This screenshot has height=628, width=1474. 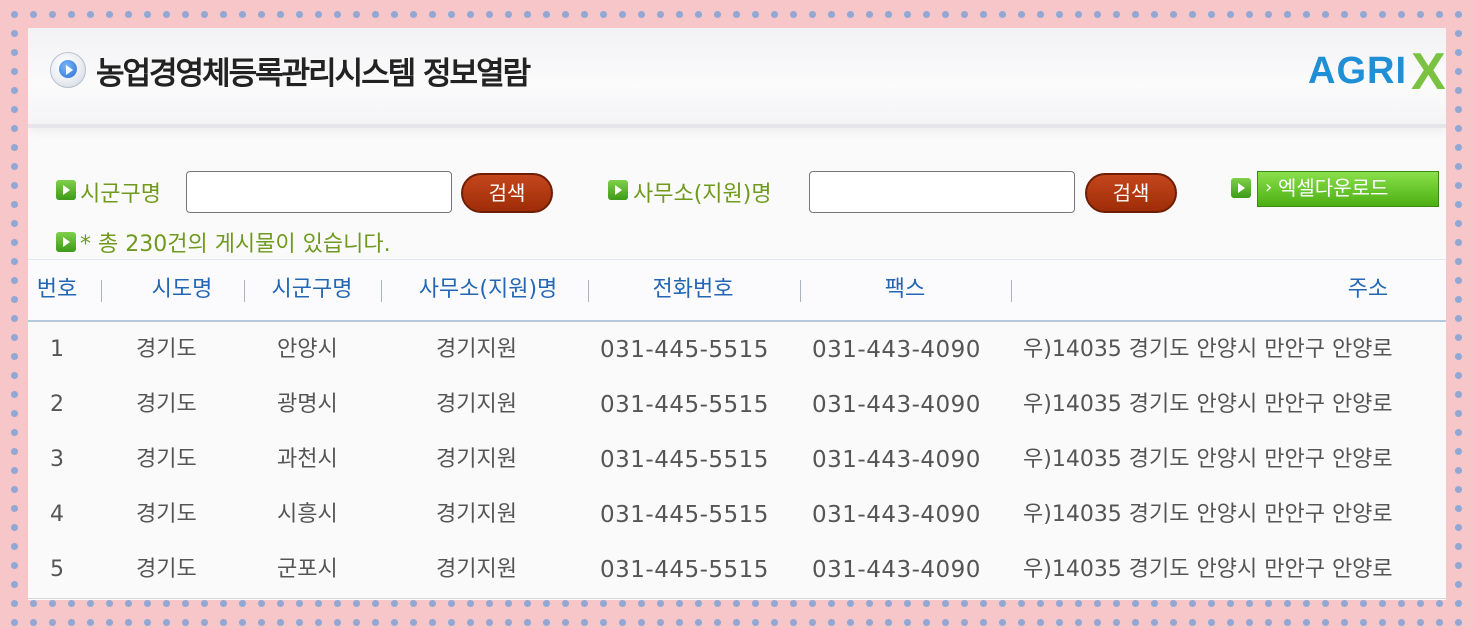 I want to click on cell-district: 광명시, so click(x=307, y=404).